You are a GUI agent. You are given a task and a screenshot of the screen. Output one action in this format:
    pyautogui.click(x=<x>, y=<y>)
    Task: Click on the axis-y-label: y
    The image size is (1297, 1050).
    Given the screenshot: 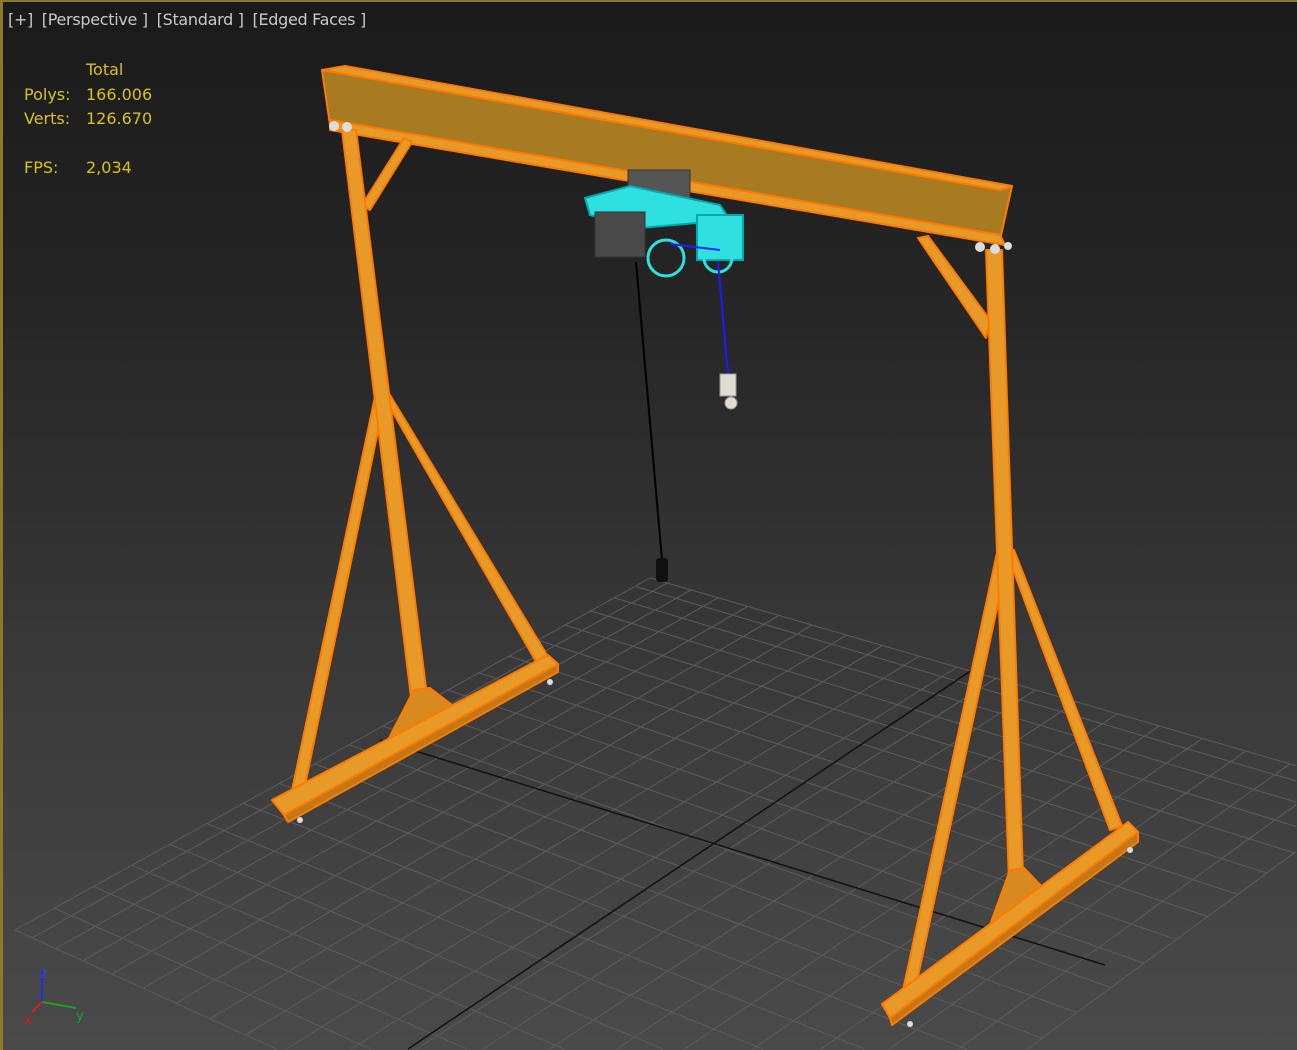 What is the action you would take?
    pyautogui.click(x=80, y=1016)
    